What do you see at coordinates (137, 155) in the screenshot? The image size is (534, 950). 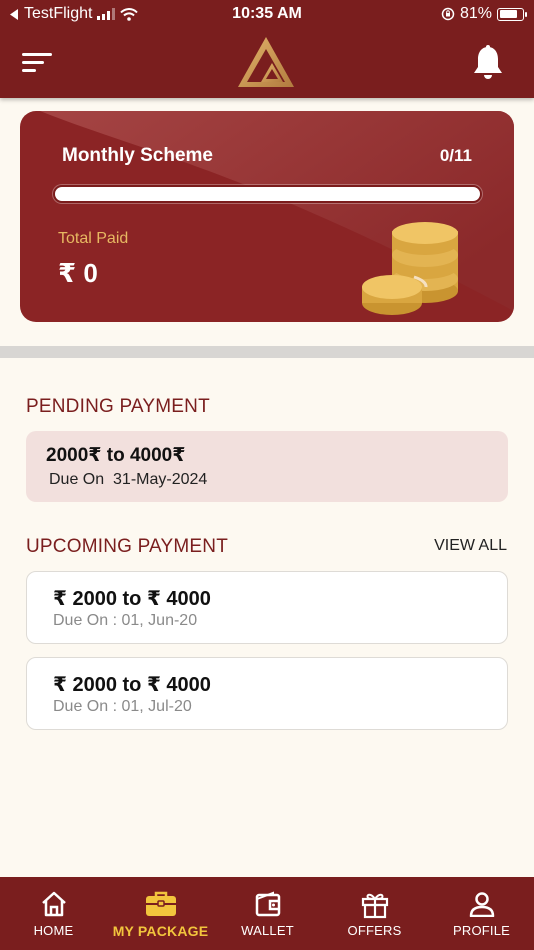 I see `scheme-title: Monthly Scheme` at bounding box center [137, 155].